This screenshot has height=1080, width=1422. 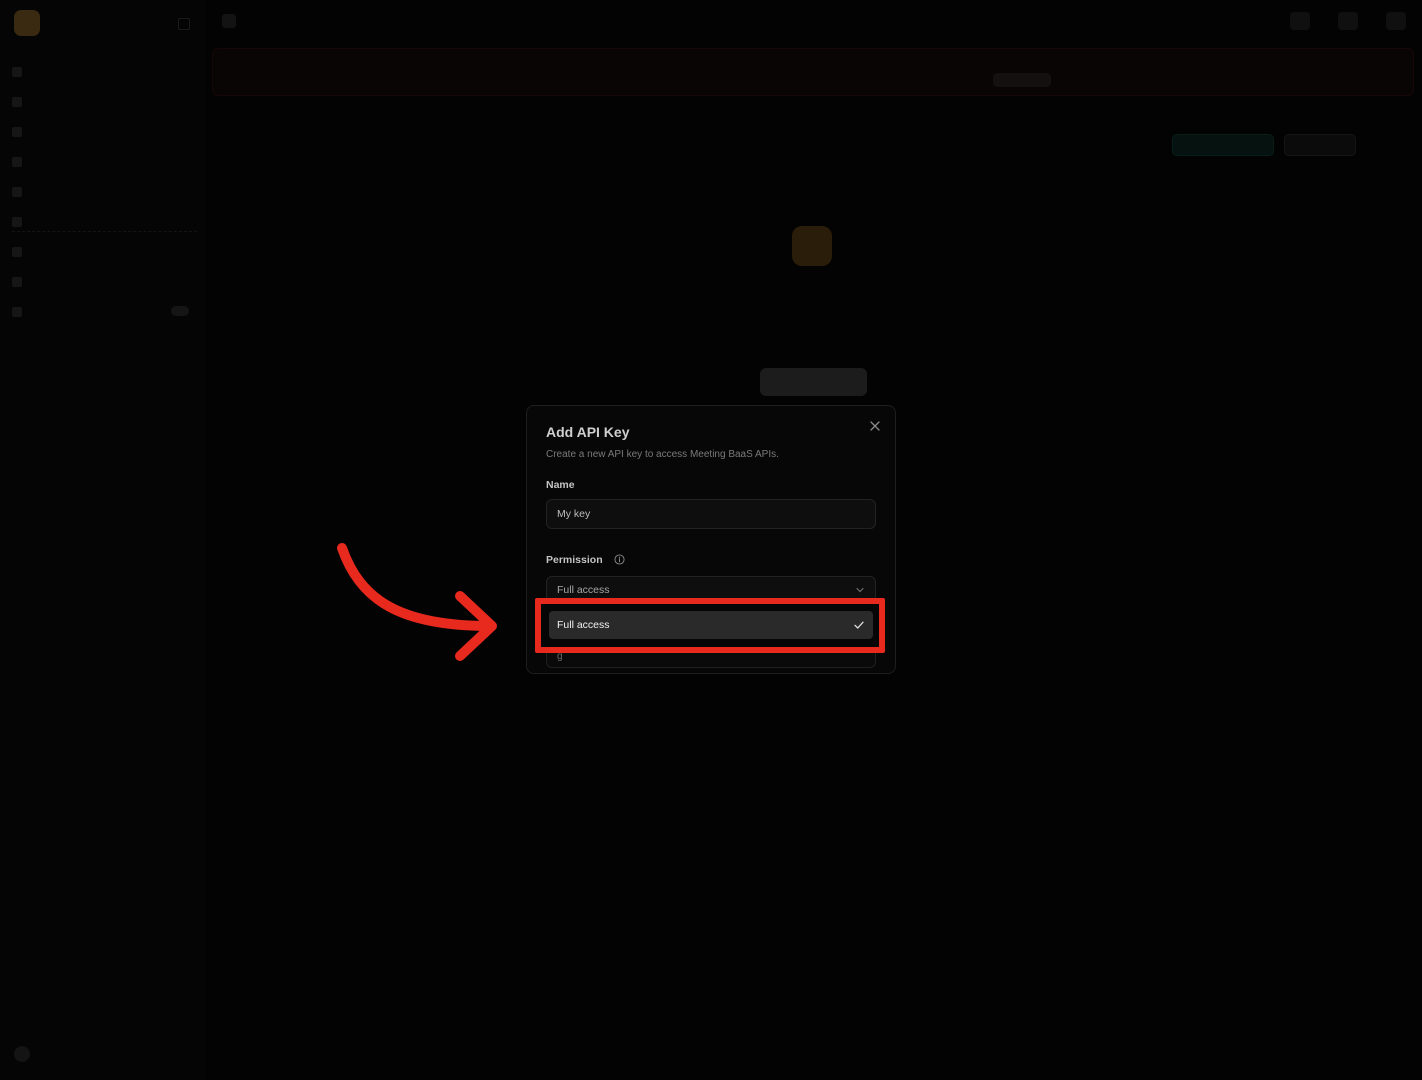 What do you see at coordinates (417, 602) in the screenshot?
I see `annotation-arrow` at bounding box center [417, 602].